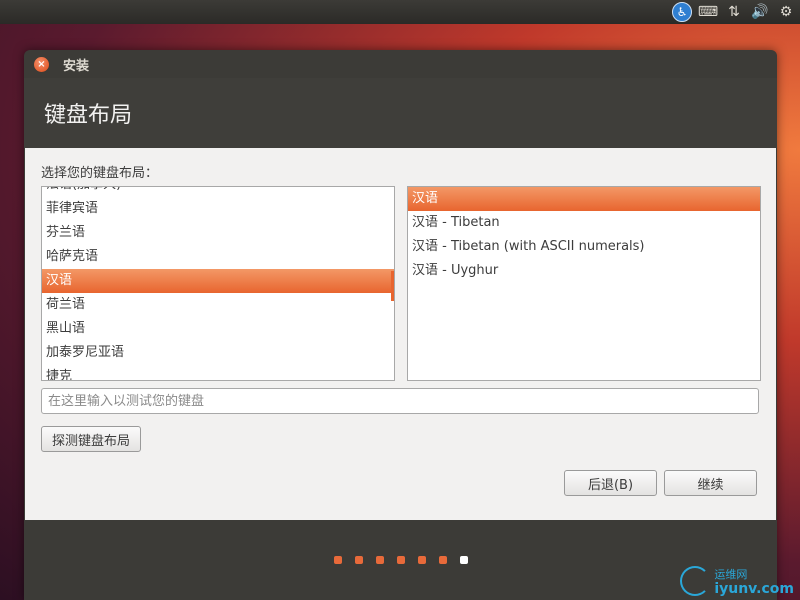 This screenshot has width=800, height=600. I want to click on window-title: 安装, so click(76, 66).